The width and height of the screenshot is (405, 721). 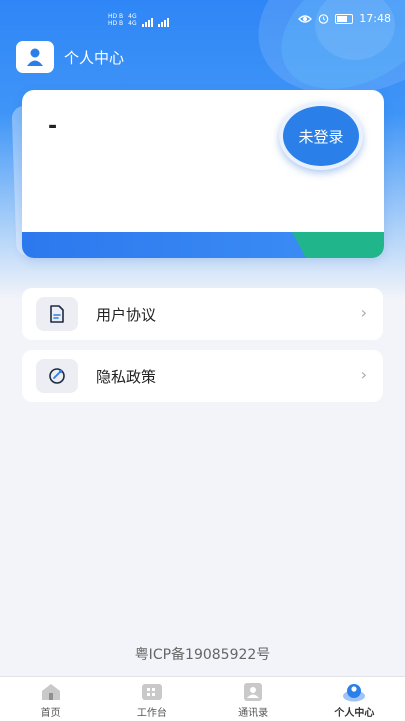 What do you see at coordinates (375, 18) in the screenshot?
I see `clock: 17:48` at bounding box center [375, 18].